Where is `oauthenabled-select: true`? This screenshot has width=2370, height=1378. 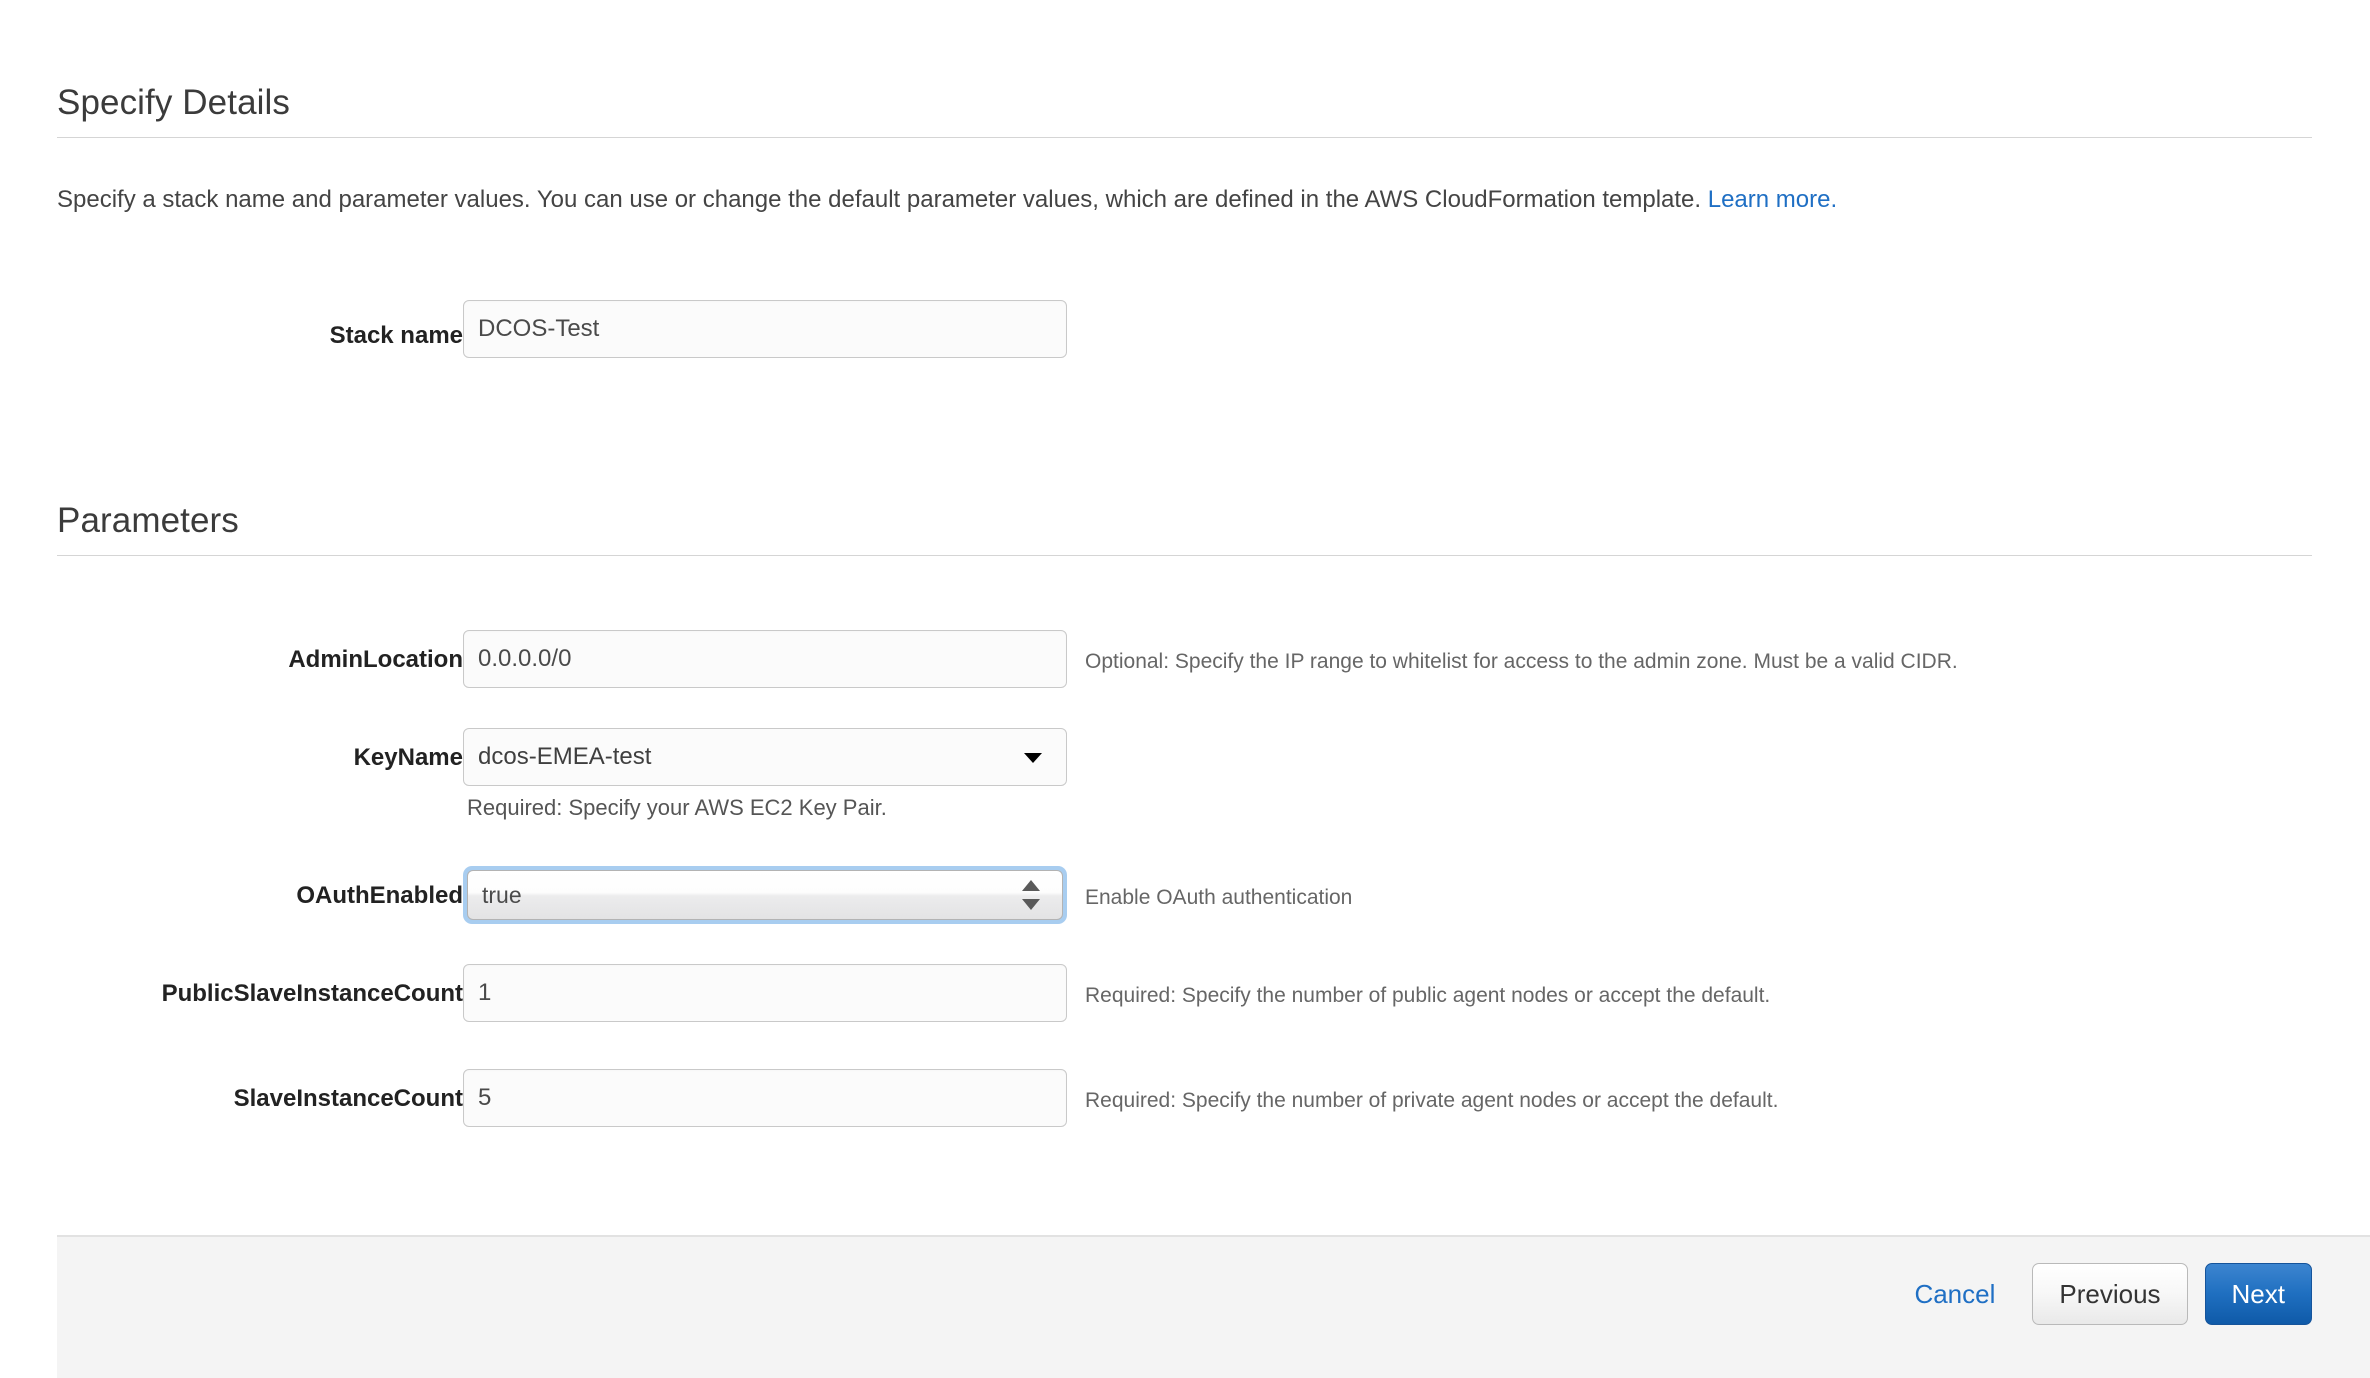
oauthenabled-select: true is located at coordinates (765, 895).